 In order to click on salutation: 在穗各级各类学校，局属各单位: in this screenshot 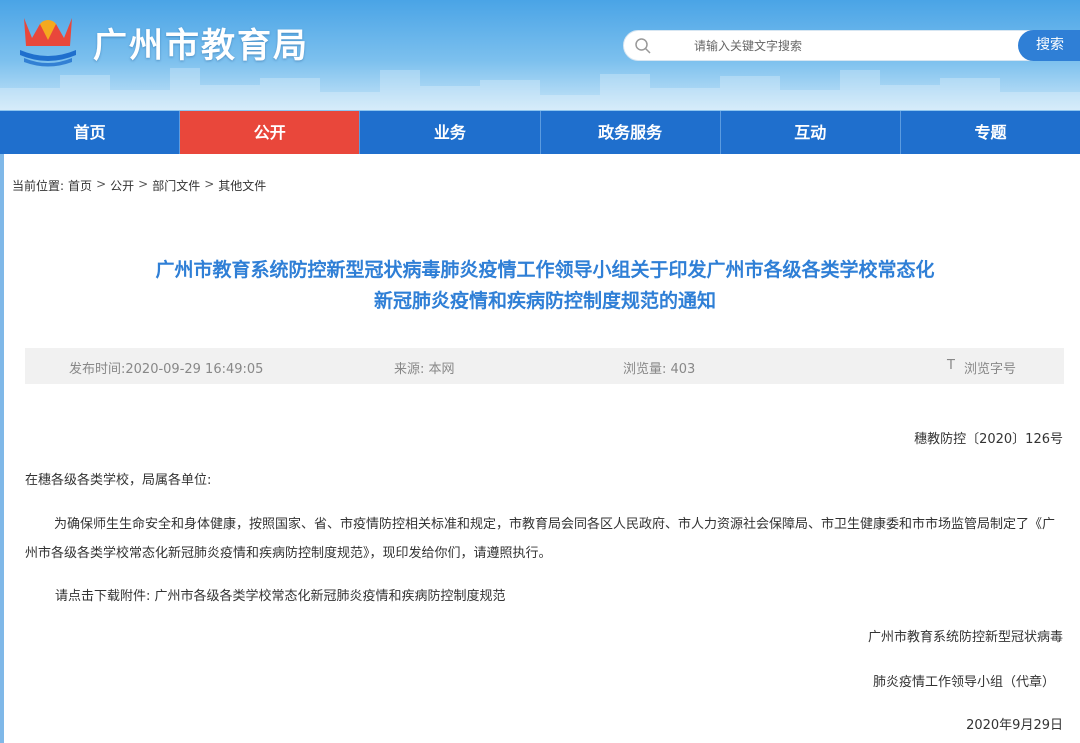, I will do `click(118, 480)`.